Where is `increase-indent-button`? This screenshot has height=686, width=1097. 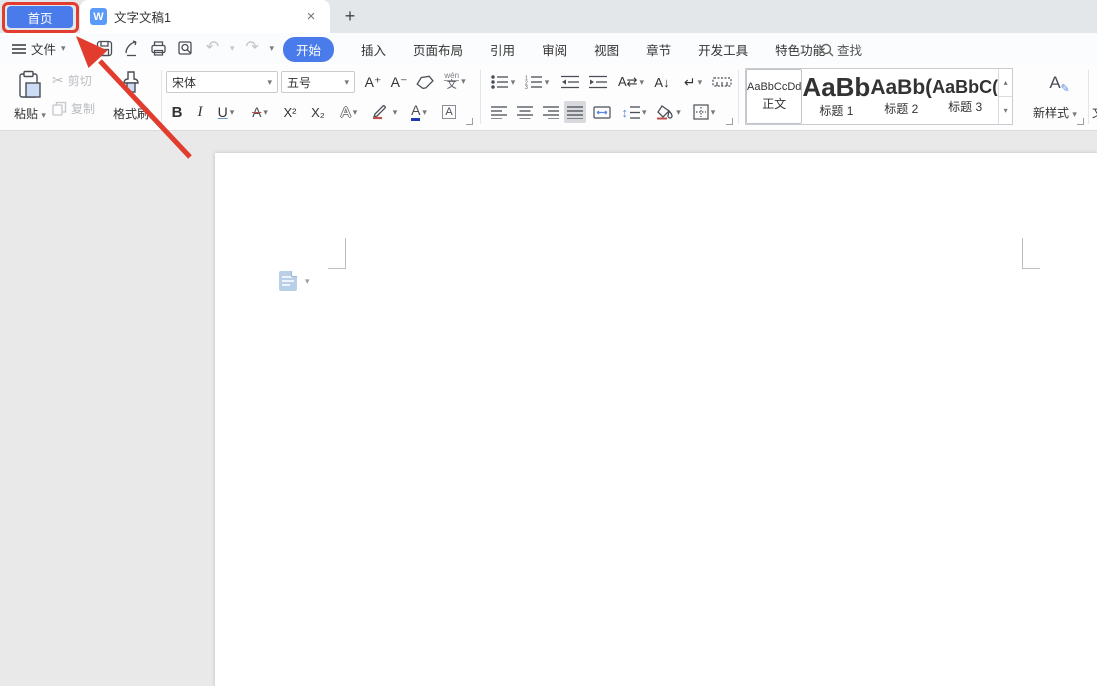
increase-indent-button is located at coordinates (598, 82).